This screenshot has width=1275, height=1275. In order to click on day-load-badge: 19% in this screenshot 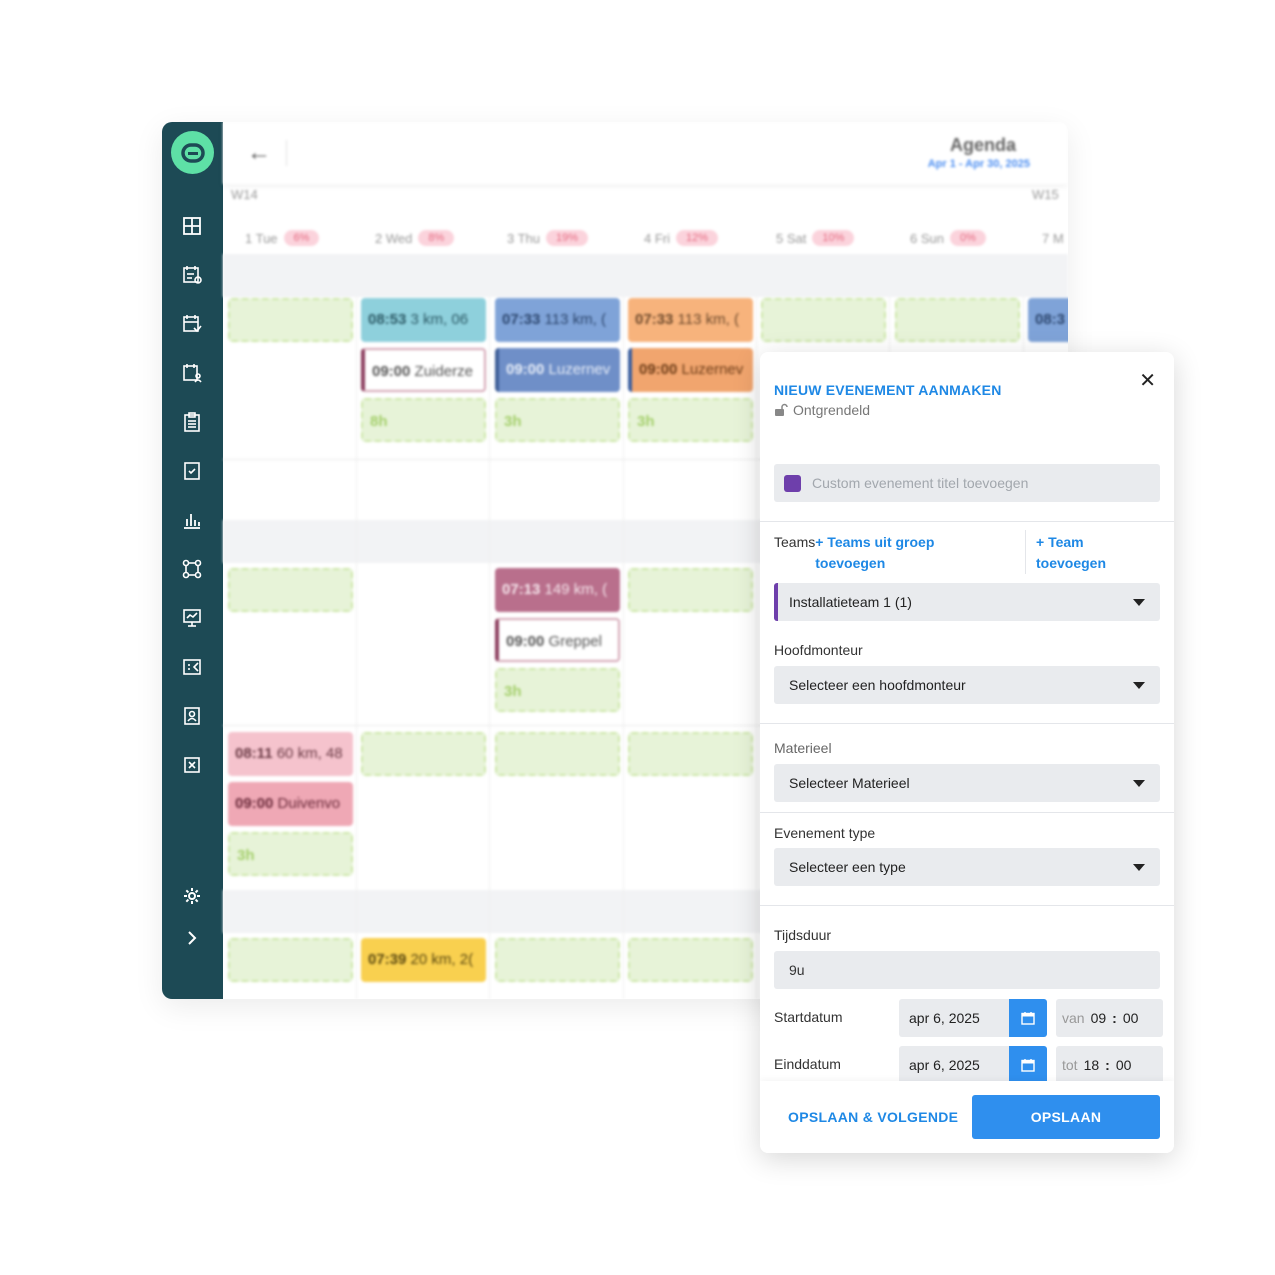, I will do `click(567, 238)`.